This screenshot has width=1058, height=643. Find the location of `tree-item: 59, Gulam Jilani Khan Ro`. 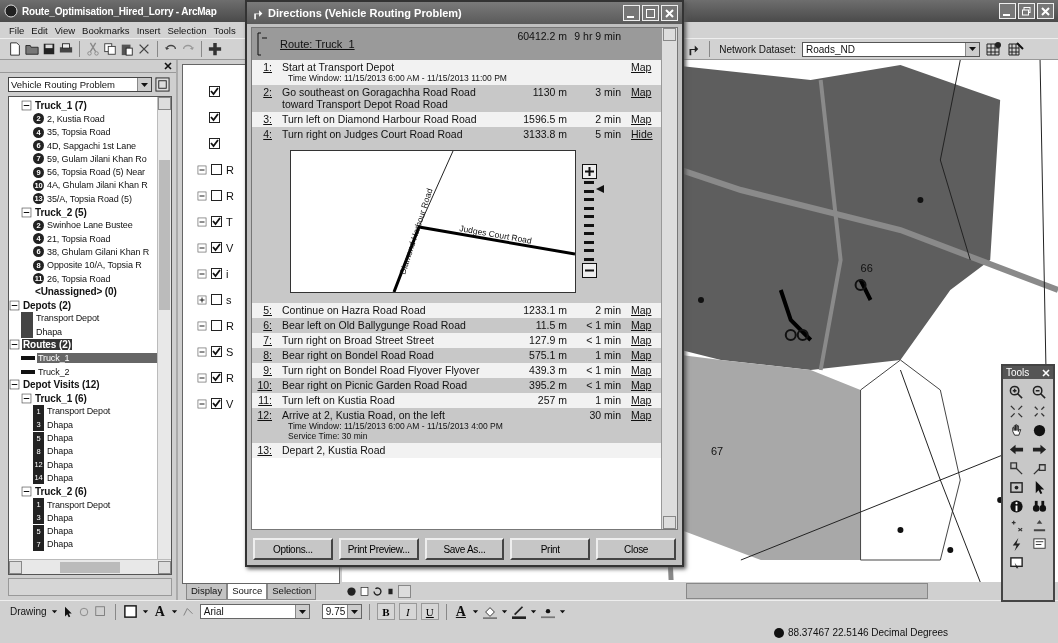

tree-item: 59, Gulam Jilani Khan Ro is located at coordinates (97, 158).